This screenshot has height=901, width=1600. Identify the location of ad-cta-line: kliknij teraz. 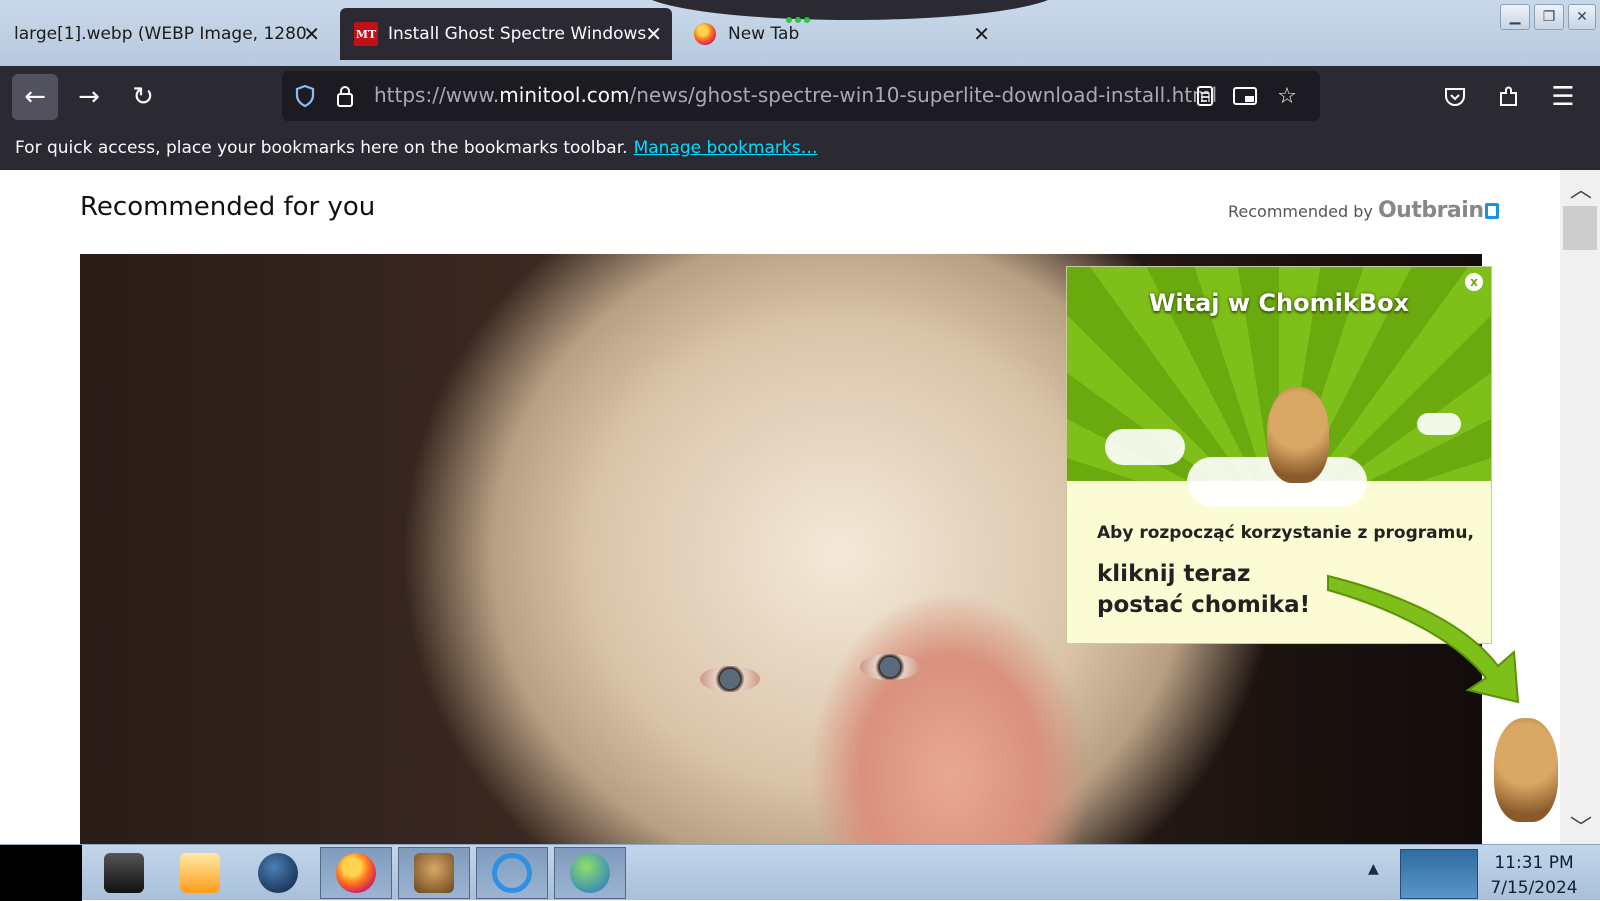
(1174, 574).